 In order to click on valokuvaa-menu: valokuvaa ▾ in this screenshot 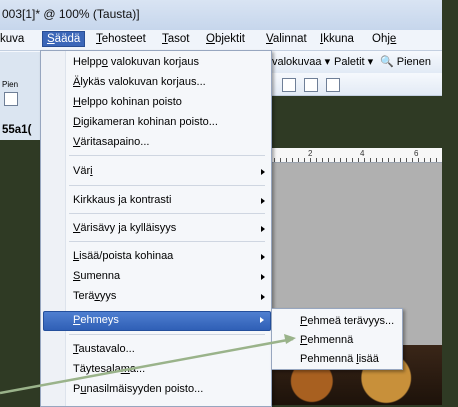, I will do `click(301, 61)`.